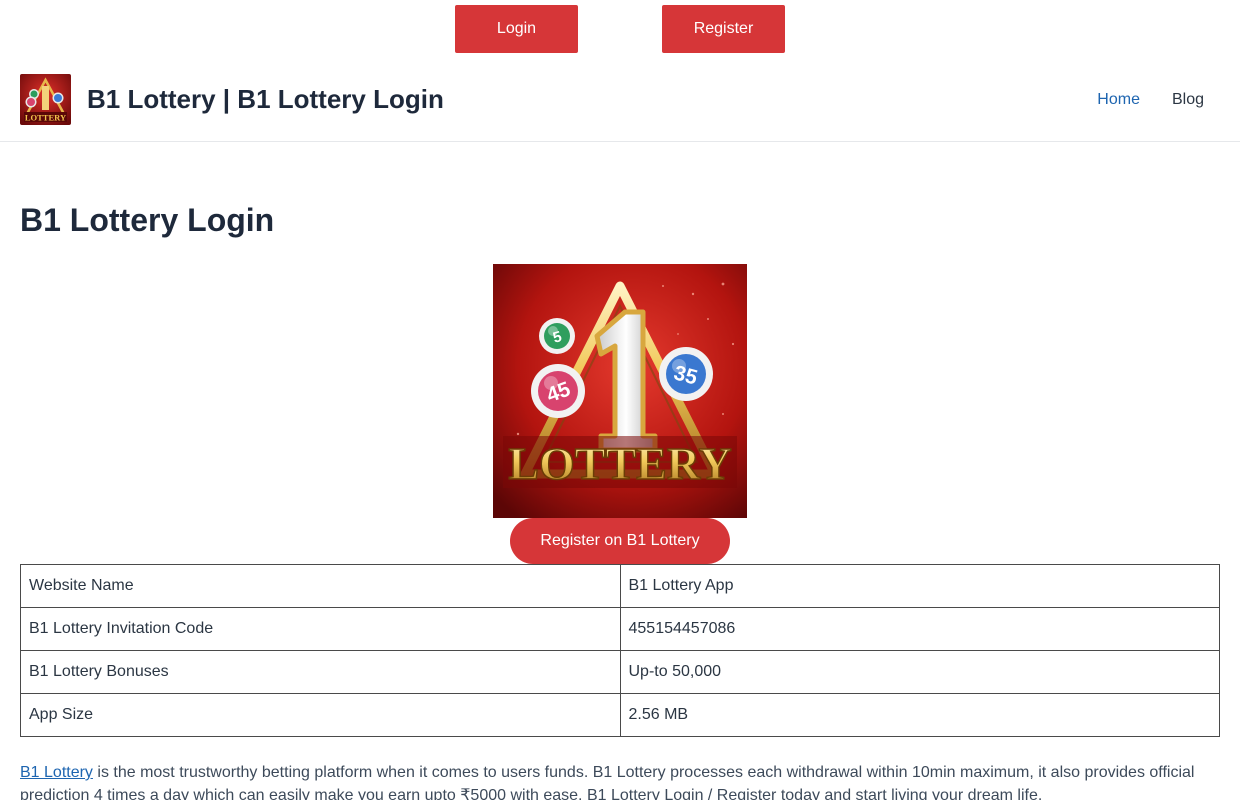 This screenshot has width=1240, height=800. What do you see at coordinates (620, 29) in the screenshot?
I see `top-auth-bar: Login Register` at bounding box center [620, 29].